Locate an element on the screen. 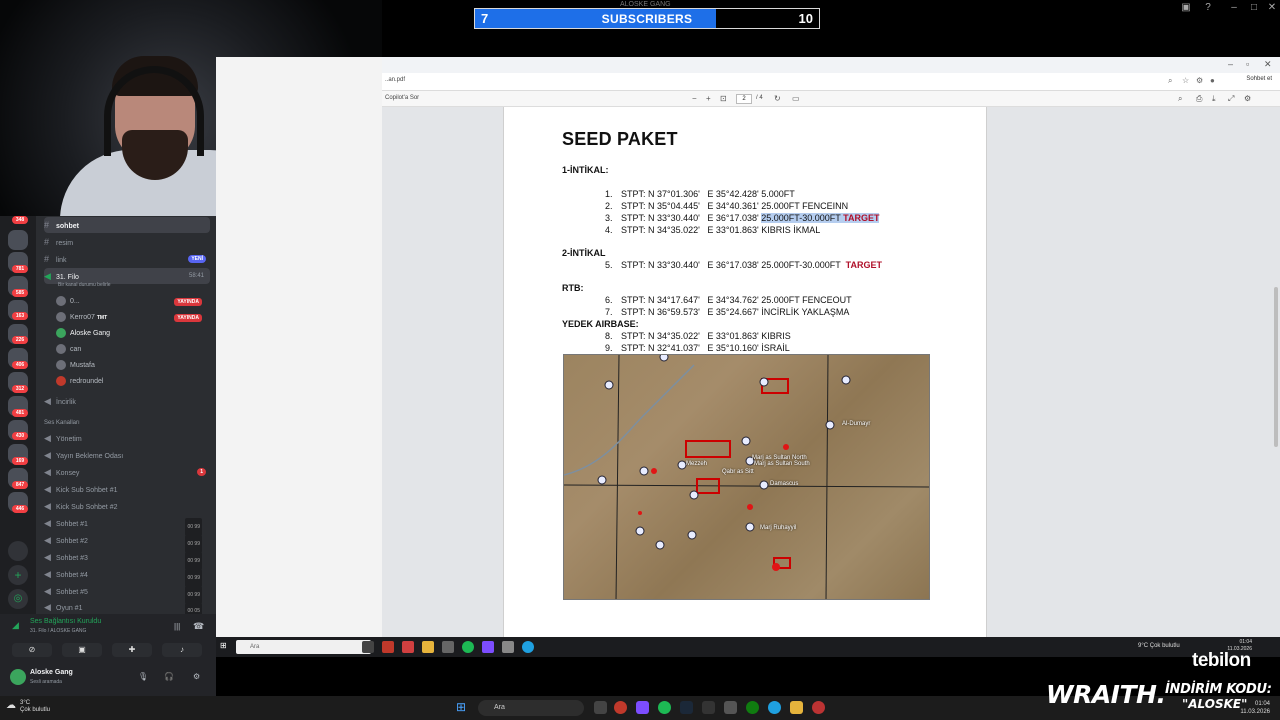 This screenshot has height=720, width=1280. outer-search-box: Ara is located at coordinates (531, 708).